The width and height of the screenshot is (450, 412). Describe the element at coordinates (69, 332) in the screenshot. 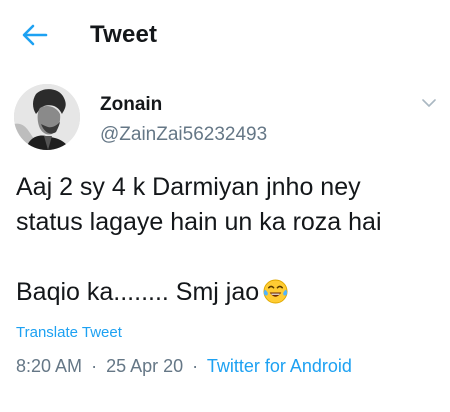

I see `translate-tweet-link: Translate Tweet` at that location.